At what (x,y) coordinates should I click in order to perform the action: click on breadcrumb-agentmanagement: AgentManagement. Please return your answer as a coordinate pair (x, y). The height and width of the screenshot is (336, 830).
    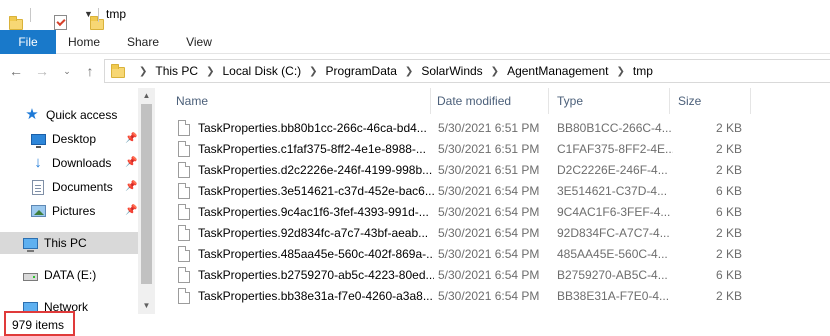
    Looking at the image, I should click on (557, 71).